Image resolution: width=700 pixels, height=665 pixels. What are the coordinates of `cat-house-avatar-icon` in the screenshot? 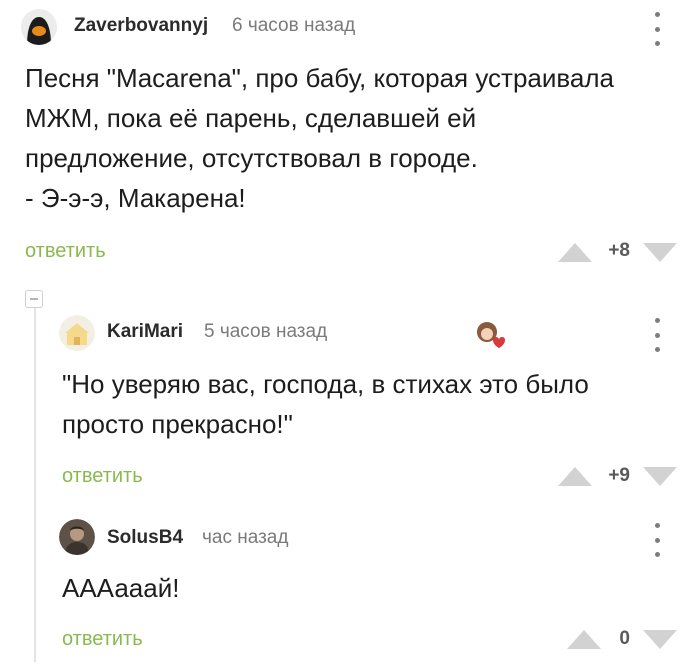 It's located at (77, 333).